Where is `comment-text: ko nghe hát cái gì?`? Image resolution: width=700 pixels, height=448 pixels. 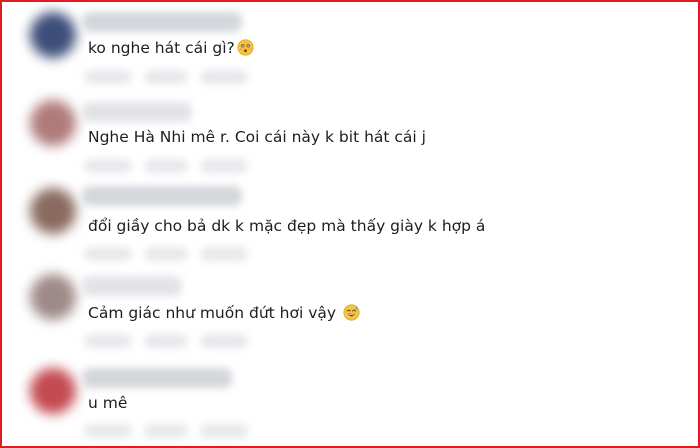 comment-text: ko nghe hát cái gì? is located at coordinates (171, 48).